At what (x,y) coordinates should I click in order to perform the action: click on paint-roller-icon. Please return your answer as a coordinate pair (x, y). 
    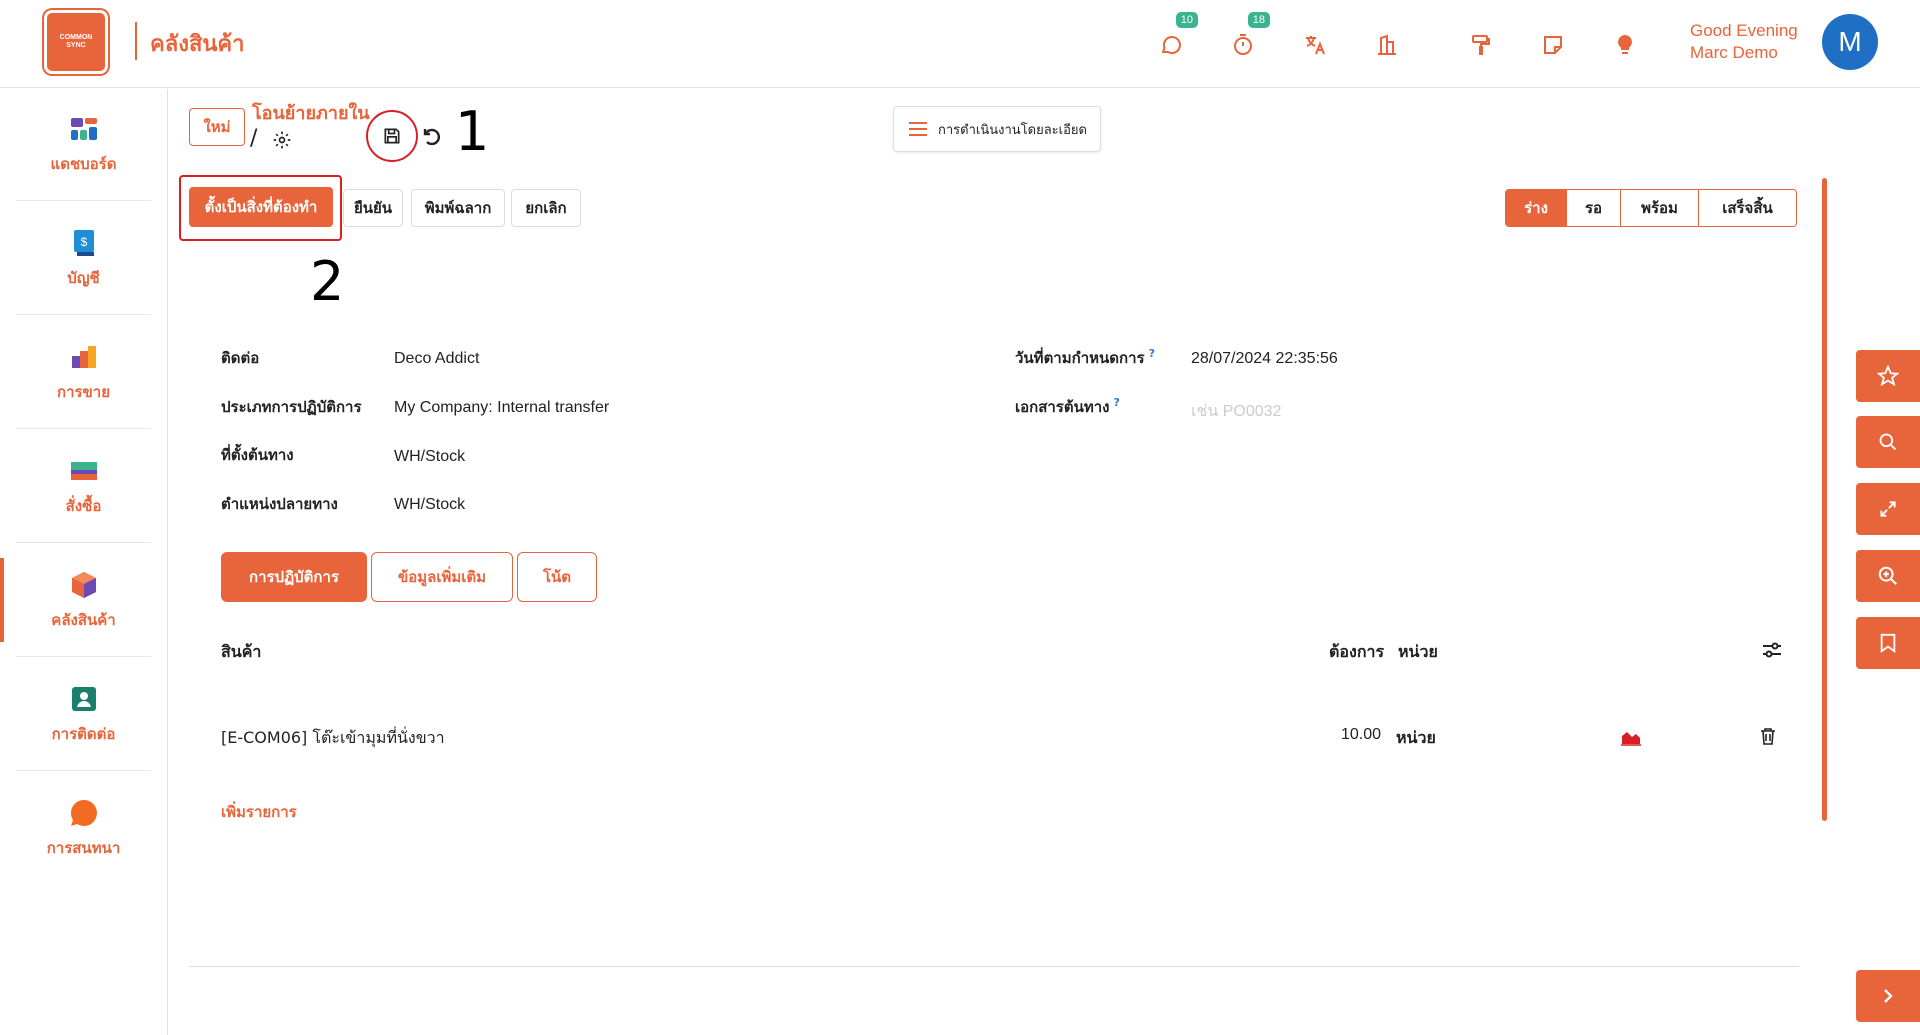
    Looking at the image, I should click on (1481, 45).